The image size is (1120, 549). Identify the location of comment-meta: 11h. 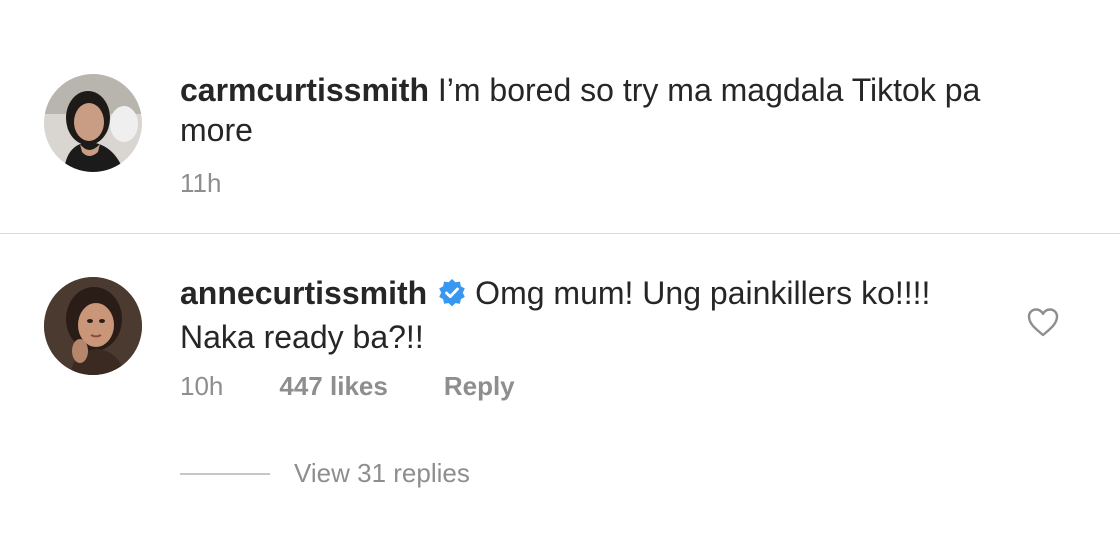
(200, 183).